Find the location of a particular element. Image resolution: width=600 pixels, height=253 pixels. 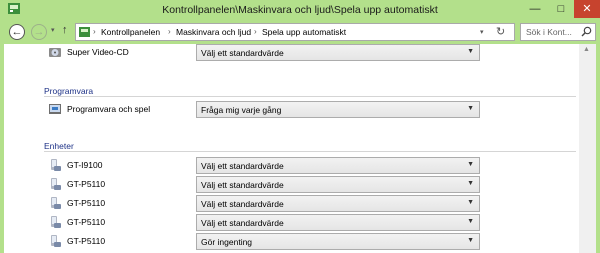

media-row-super-video-cd: Super Video-CD Välj ett standardvärde ▼ is located at coordinates (308, 53).